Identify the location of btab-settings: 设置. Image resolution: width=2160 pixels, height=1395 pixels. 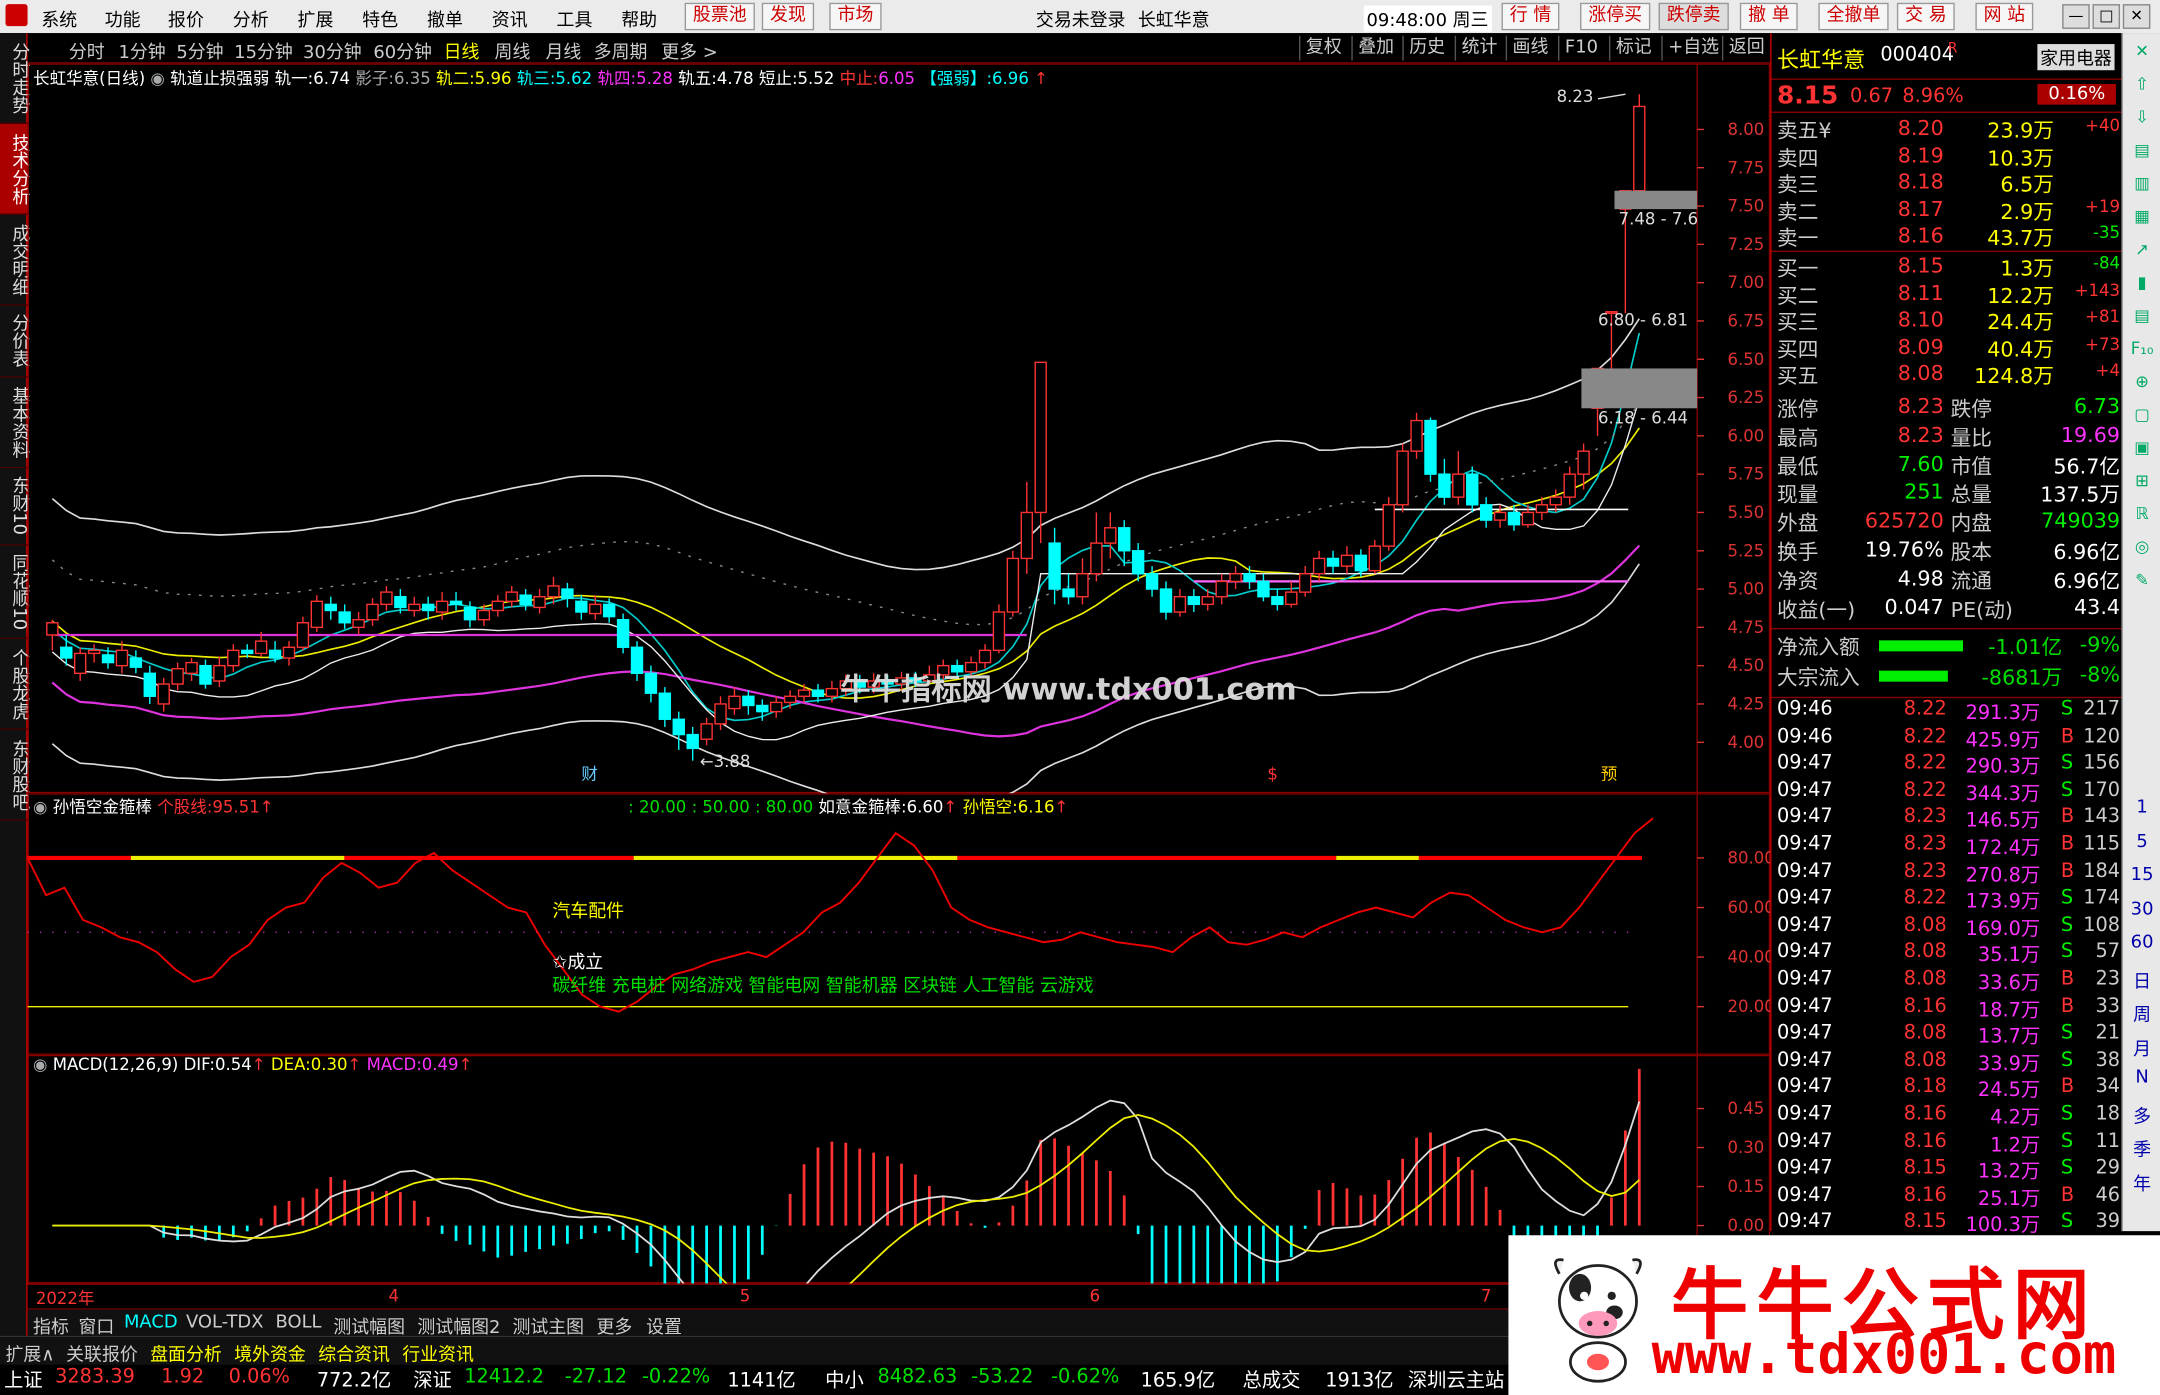
(664, 1325).